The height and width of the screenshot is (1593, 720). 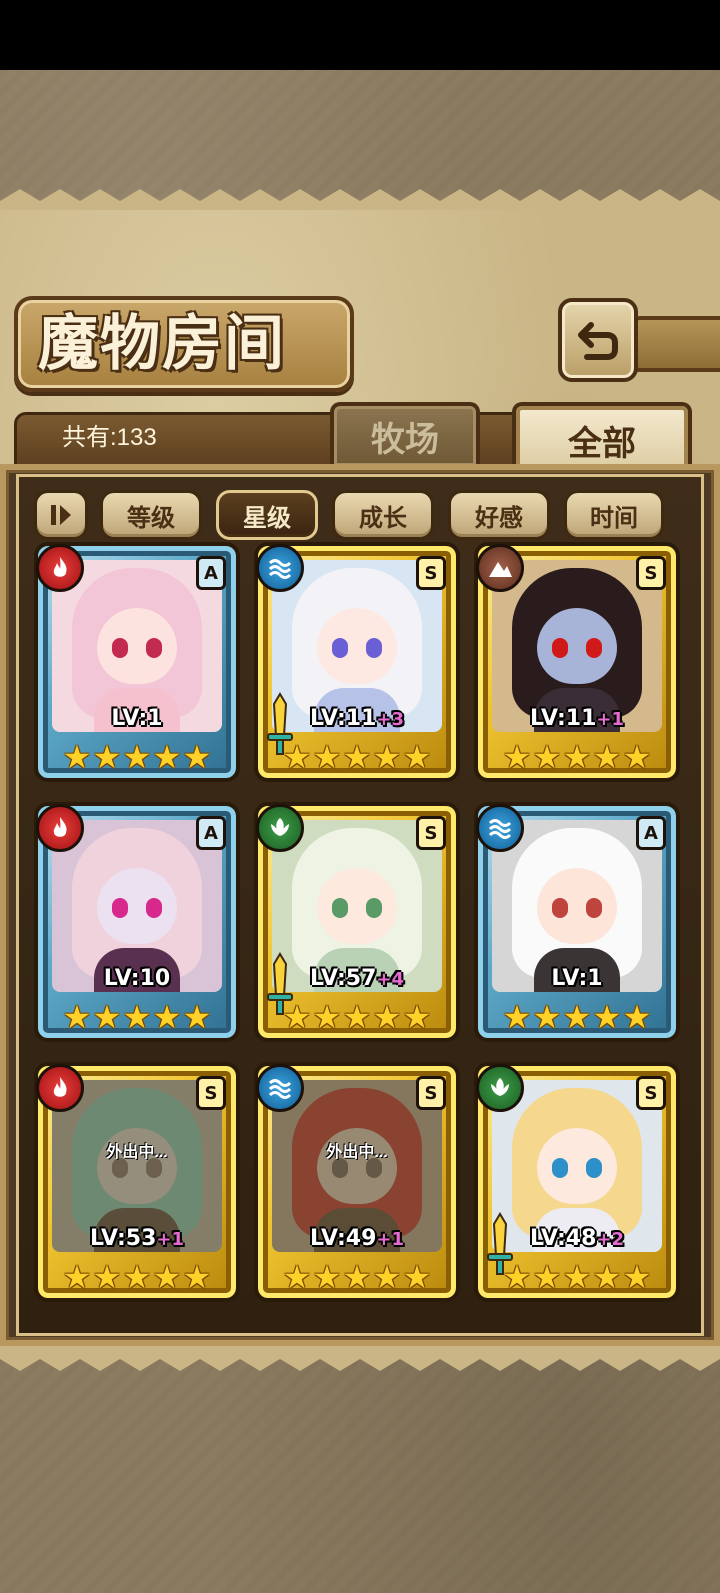 I want to click on level-label: LV:53+1, so click(x=137, y=1238).